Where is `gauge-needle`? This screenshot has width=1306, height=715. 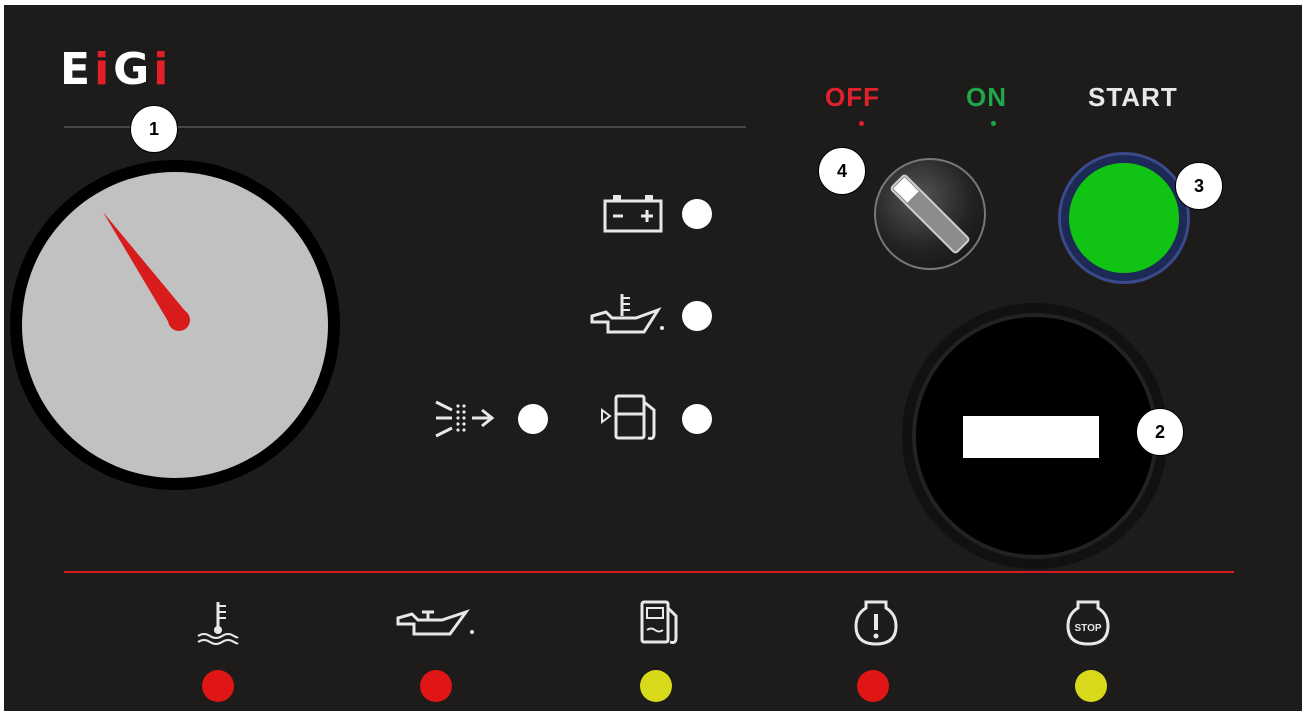 gauge-needle is located at coordinates (146, 271).